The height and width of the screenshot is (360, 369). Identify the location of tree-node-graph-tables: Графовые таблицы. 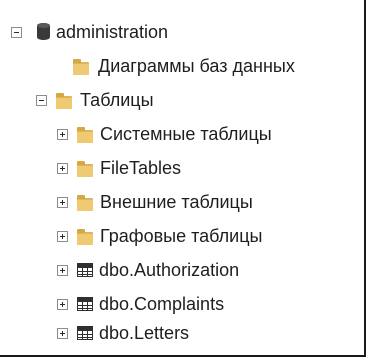
(182, 238).